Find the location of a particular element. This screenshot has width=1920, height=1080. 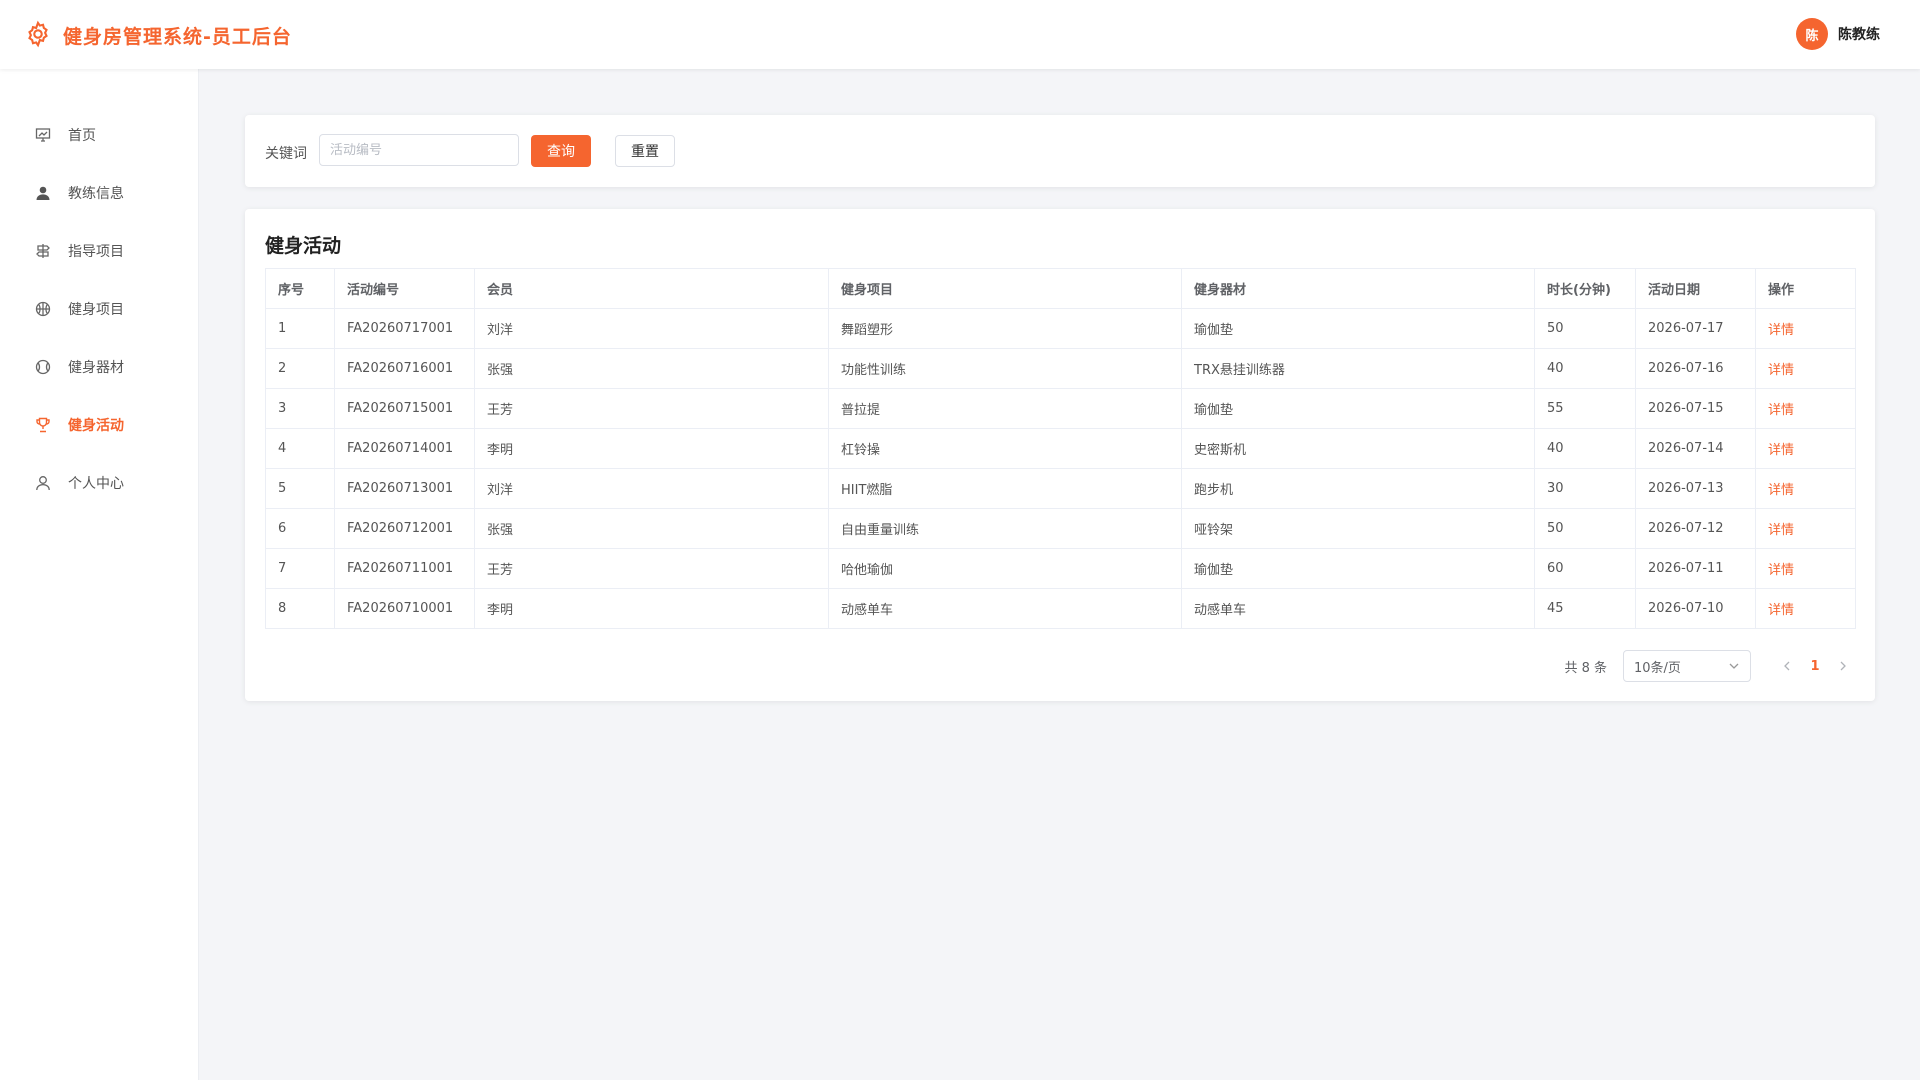

keyword-label: 关键词 is located at coordinates (286, 154).